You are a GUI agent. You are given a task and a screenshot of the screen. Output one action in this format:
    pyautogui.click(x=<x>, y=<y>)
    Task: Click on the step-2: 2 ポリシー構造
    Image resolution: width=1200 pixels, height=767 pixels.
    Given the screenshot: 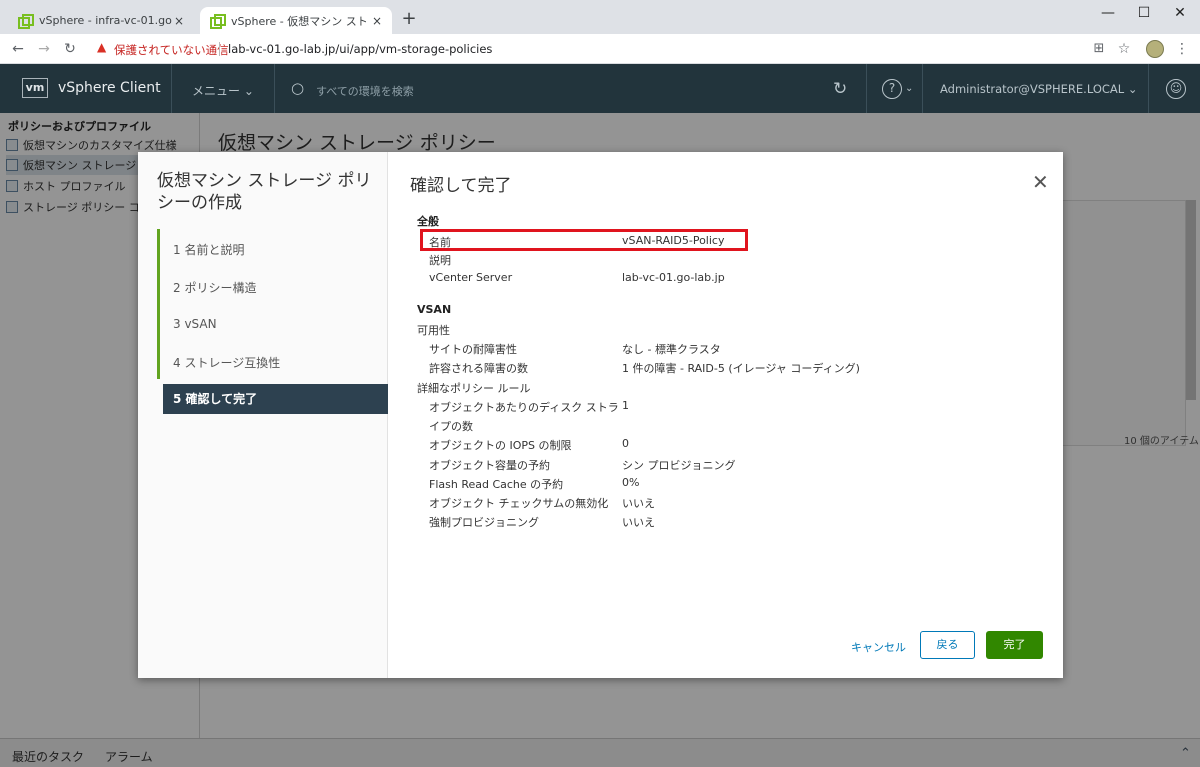 What is the action you would take?
    pyautogui.click(x=214, y=287)
    